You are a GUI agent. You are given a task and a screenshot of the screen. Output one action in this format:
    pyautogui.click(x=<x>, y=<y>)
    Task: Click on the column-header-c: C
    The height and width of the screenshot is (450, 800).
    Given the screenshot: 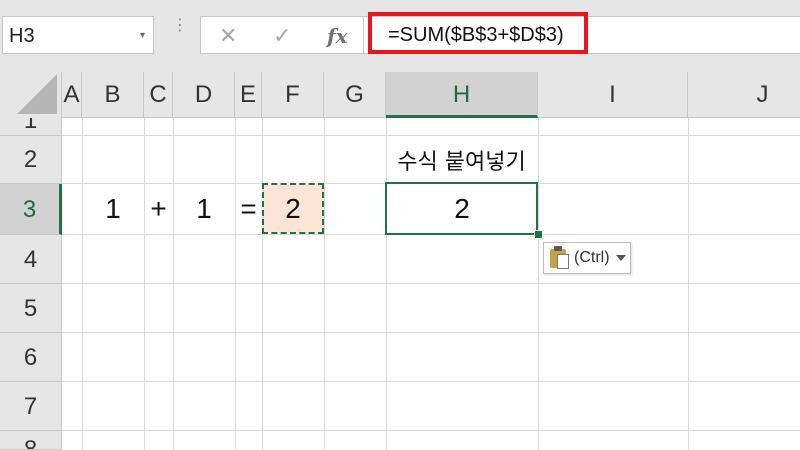 What is the action you would take?
    pyautogui.click(x=158, y=95)
    